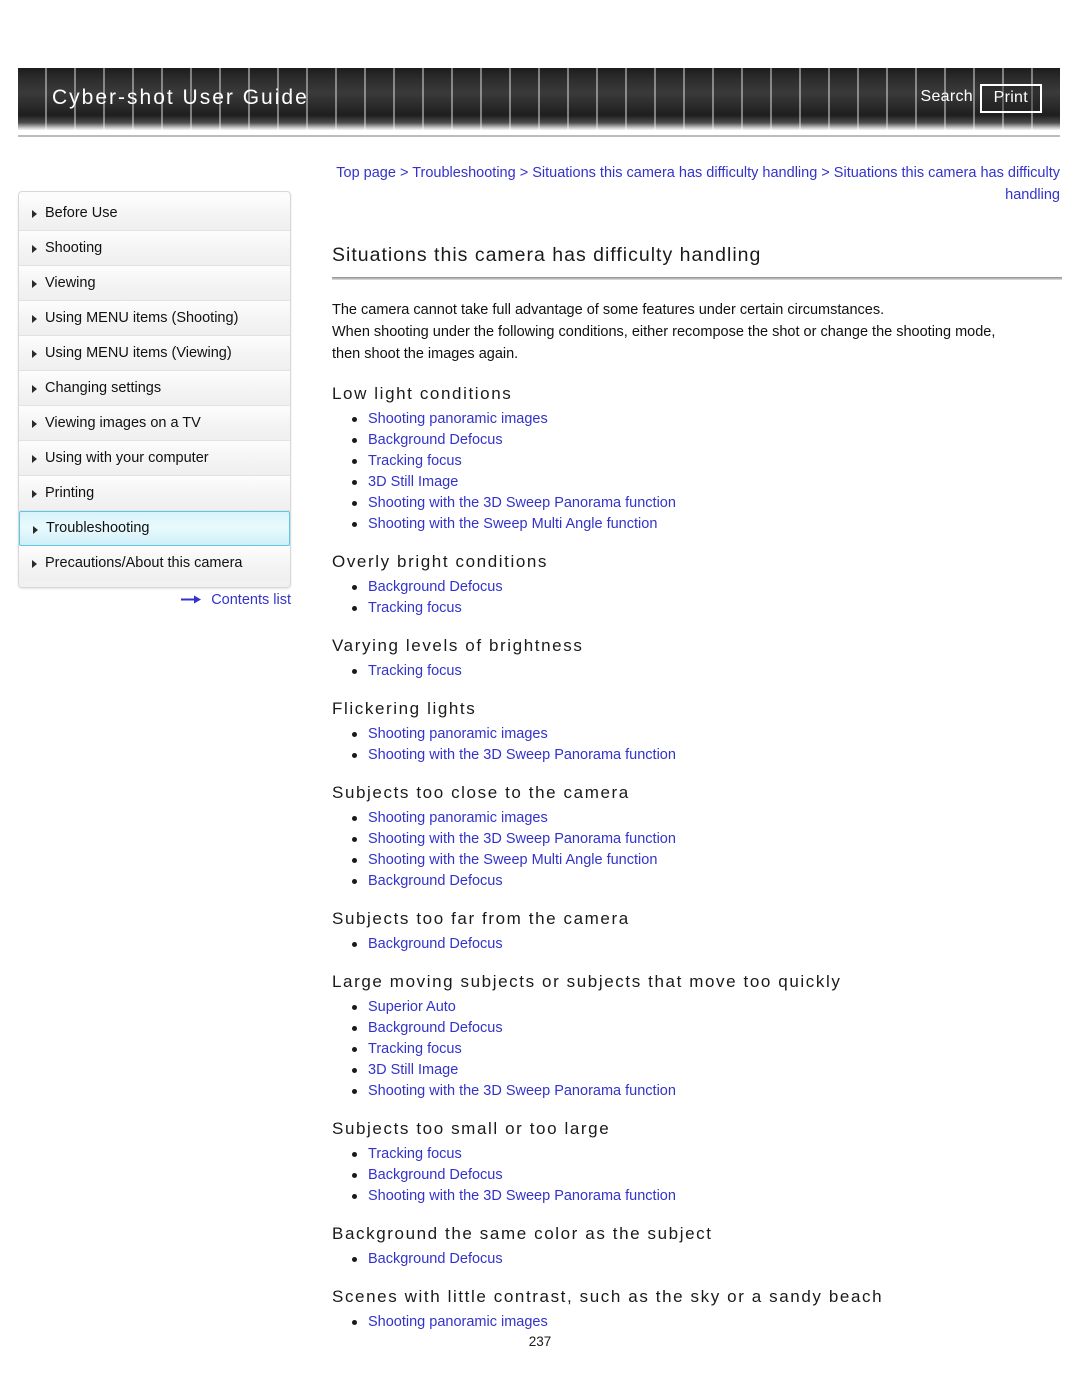 The width and height of the screenshot is (1080, 1397). I want to click on sidebar-item-changing-settings: Changing settings, so click(154, 388).